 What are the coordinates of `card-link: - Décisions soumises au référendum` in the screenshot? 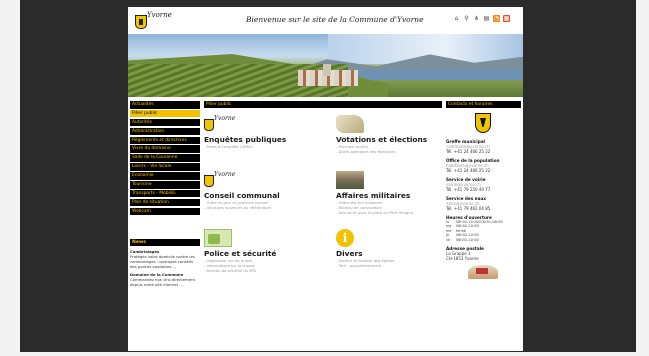 It's located at (242, 208).